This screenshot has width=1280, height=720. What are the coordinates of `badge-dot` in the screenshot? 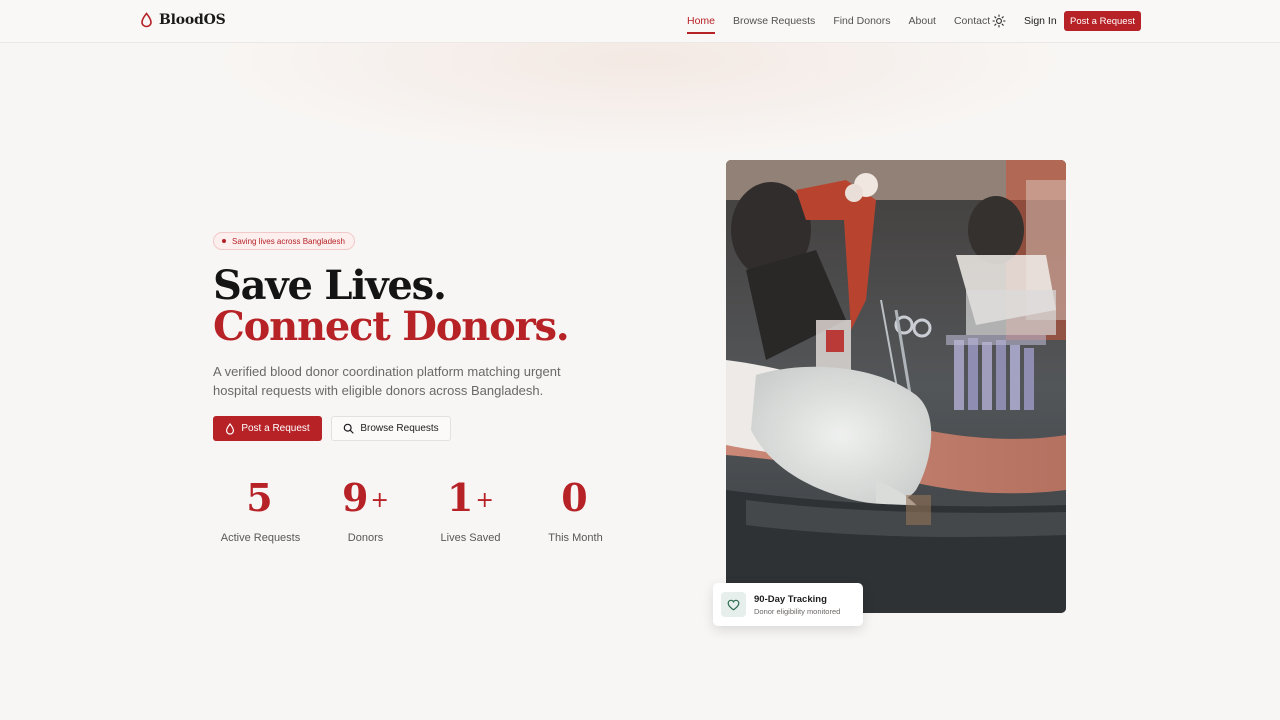 It's located at (224, 241).